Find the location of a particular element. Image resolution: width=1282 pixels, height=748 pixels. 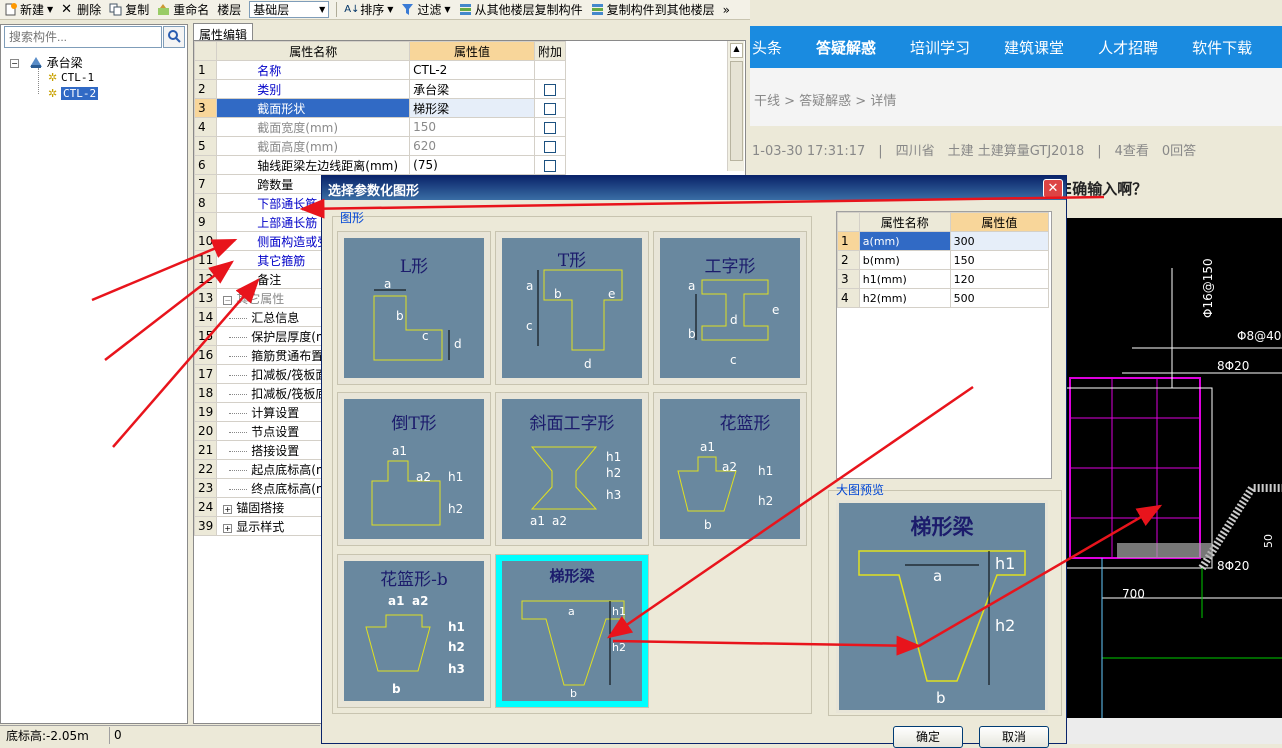

layers-icon is located at coordinates (465, 9).